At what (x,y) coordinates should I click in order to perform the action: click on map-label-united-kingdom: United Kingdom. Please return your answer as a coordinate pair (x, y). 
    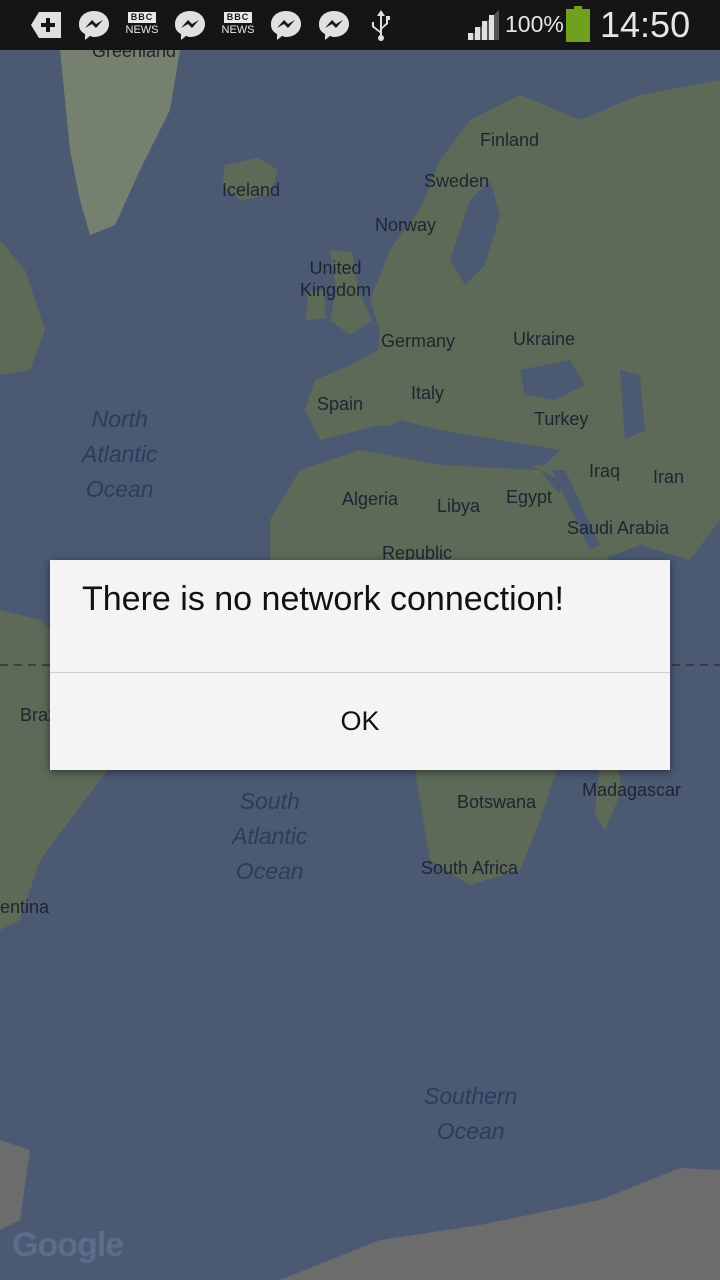
    Looking at the image, I should click on (336, 279).